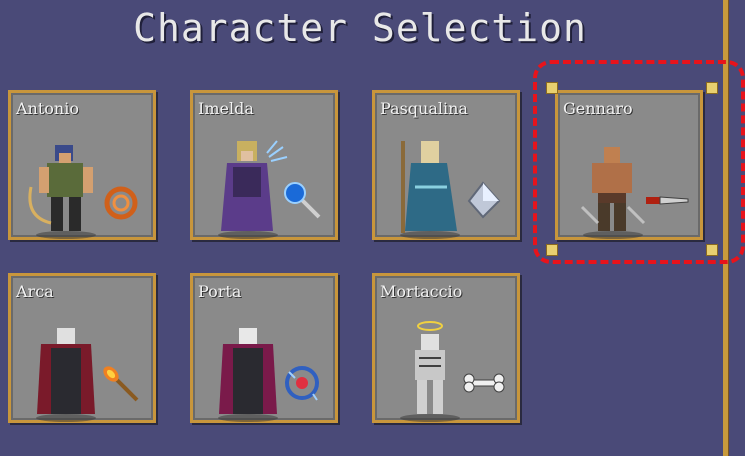 The width and height of the screenshot is (745, 456). Describe the element at coordinates (121, 384) in the screenshot. I see `fire-wand-icon` at that location.